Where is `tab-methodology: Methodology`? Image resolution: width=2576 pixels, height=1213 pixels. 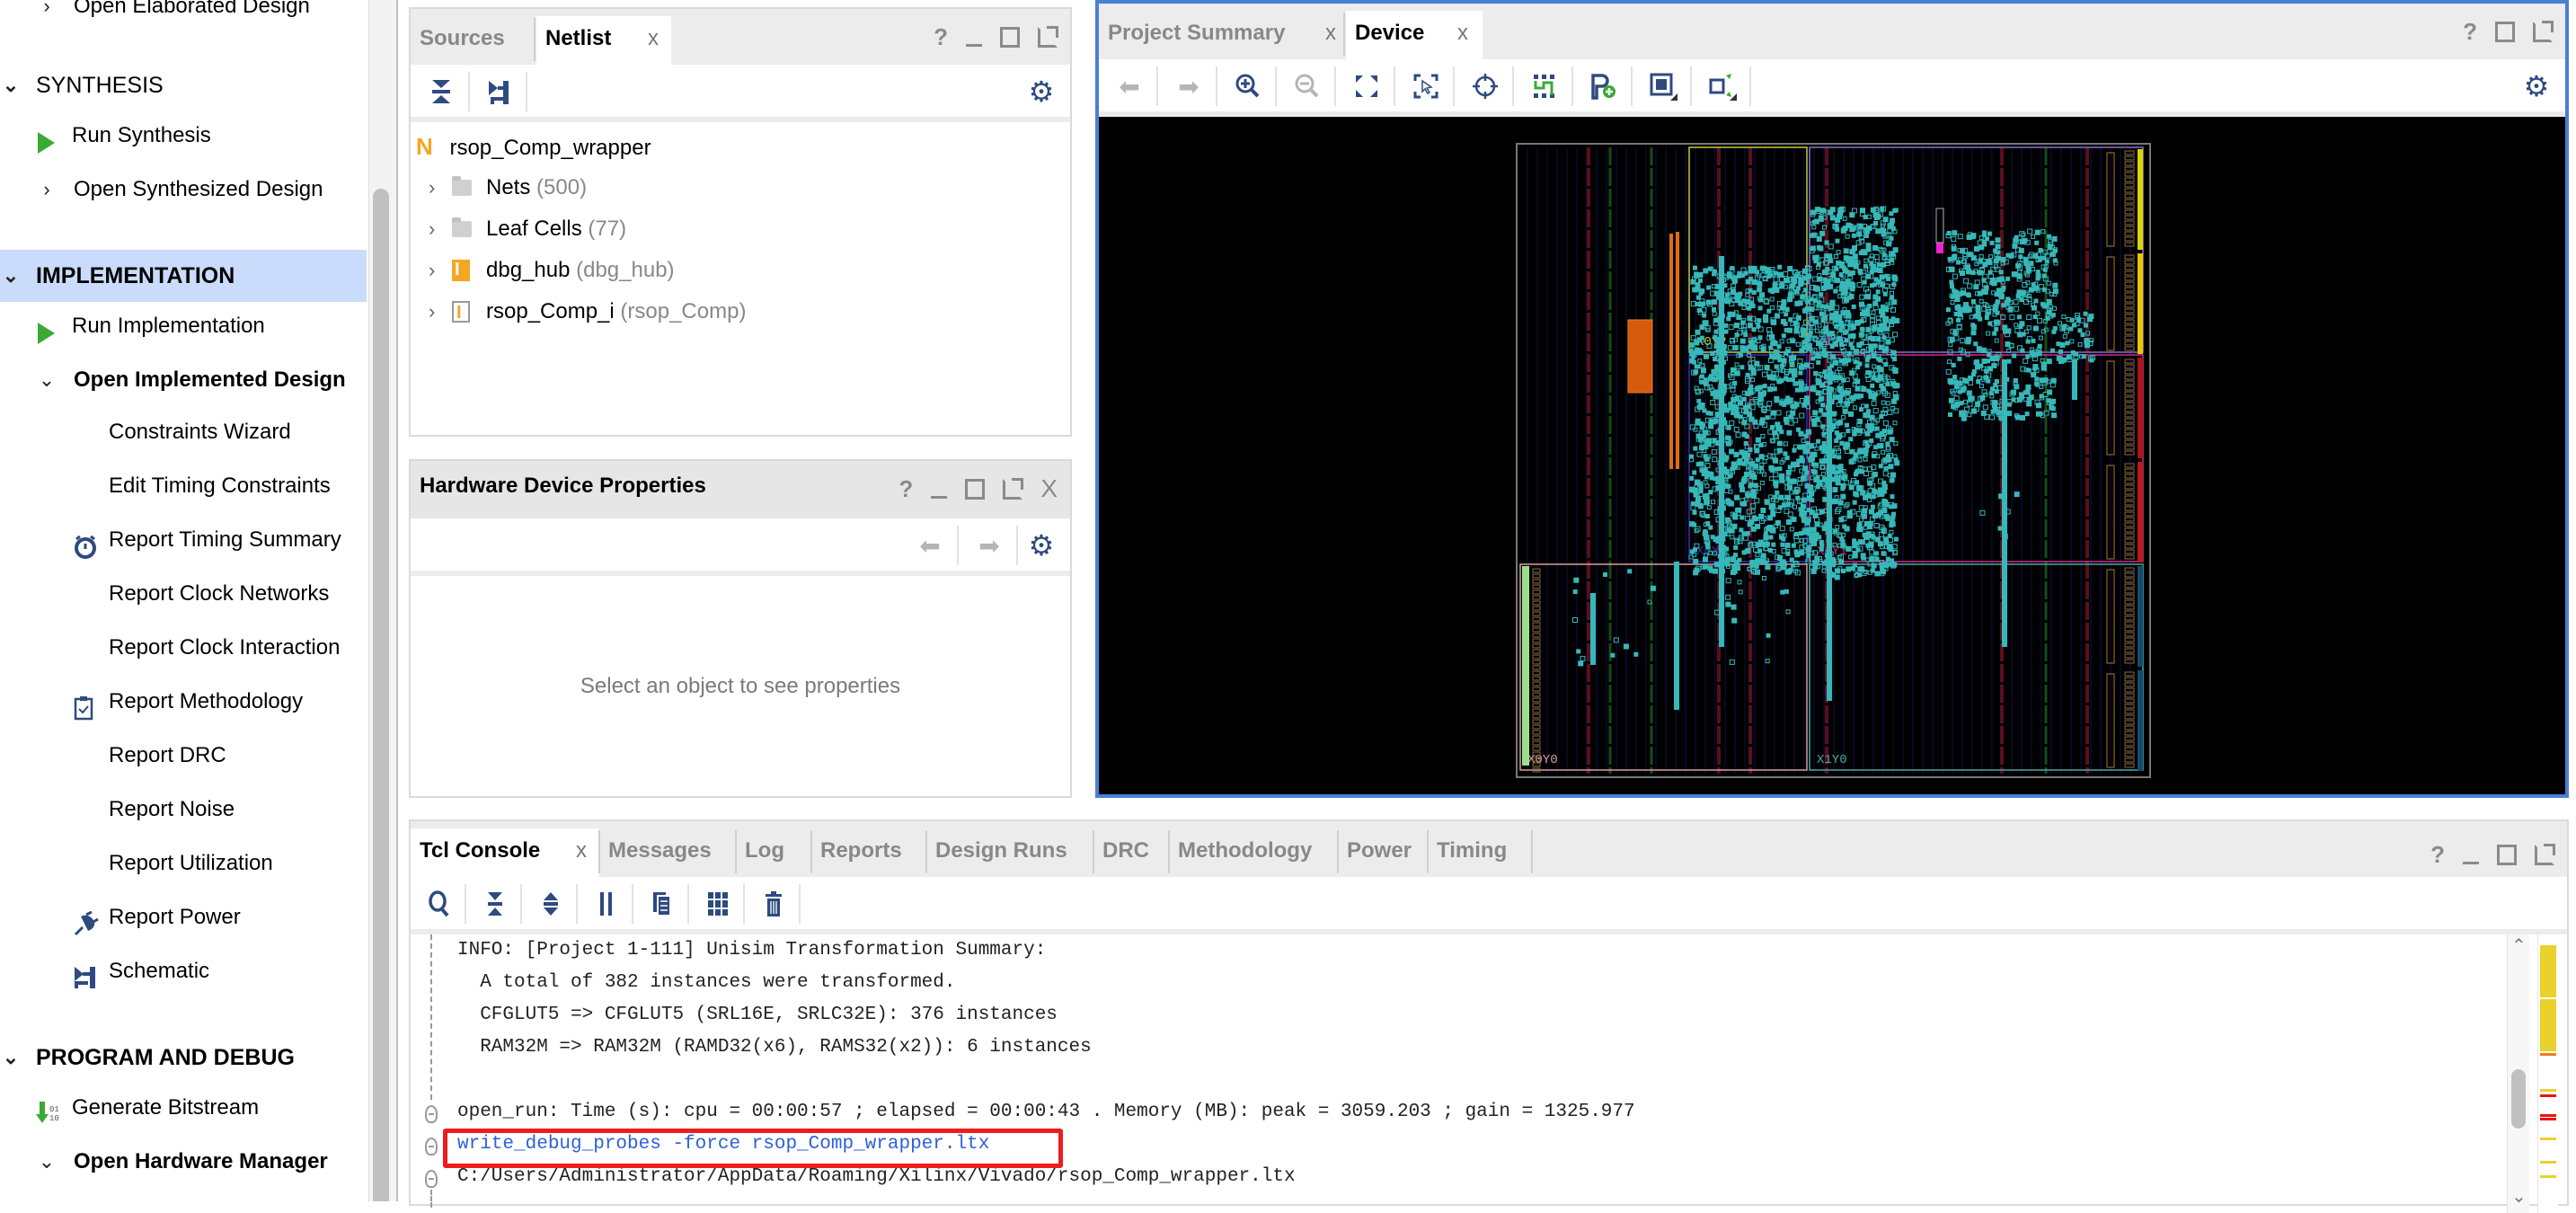
tab-methodology: Methodology is located at coordinates (1253, 852).